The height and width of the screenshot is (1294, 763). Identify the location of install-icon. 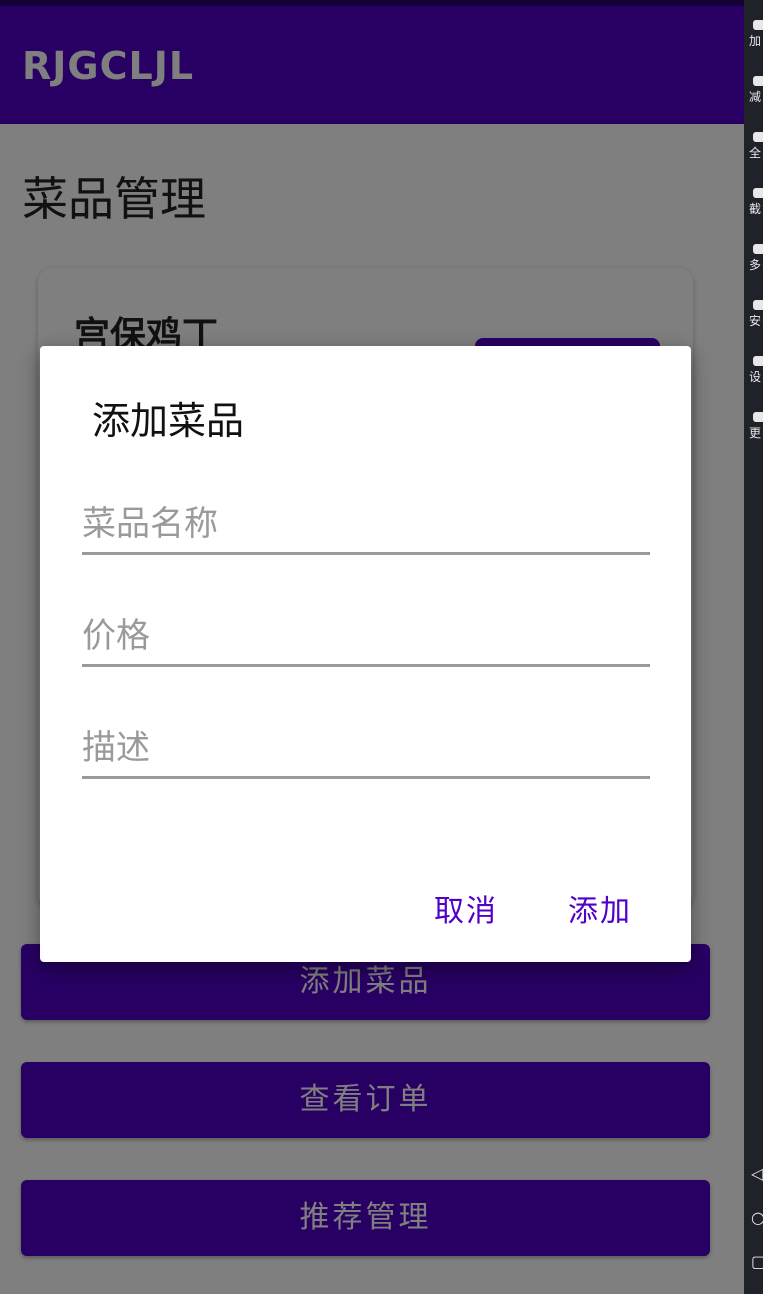
(758, 305).